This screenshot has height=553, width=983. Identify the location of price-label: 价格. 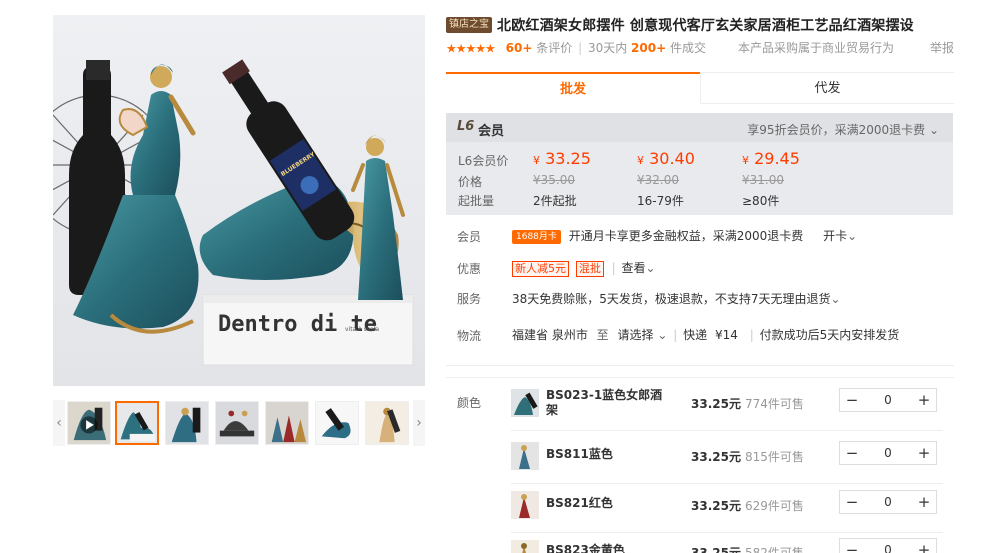
(470, 182).